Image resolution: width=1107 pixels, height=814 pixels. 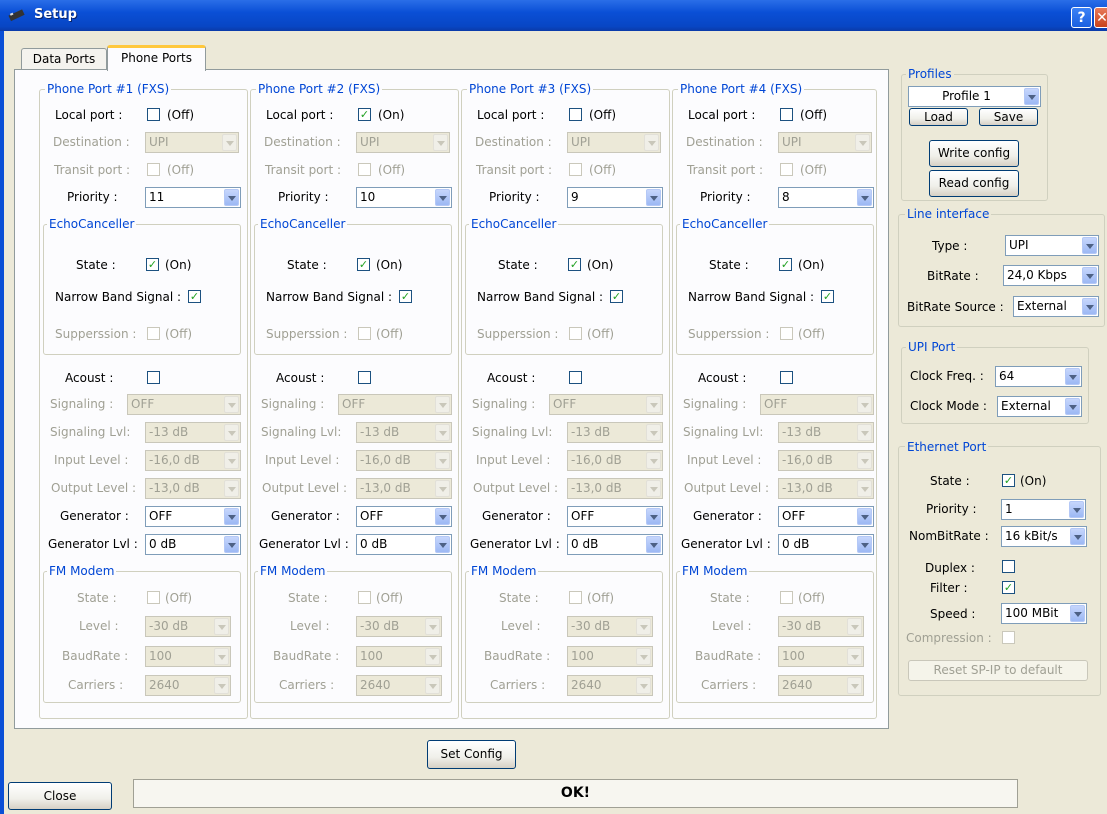 I want to click on priority-select: 10, so click(x=404, y=197).